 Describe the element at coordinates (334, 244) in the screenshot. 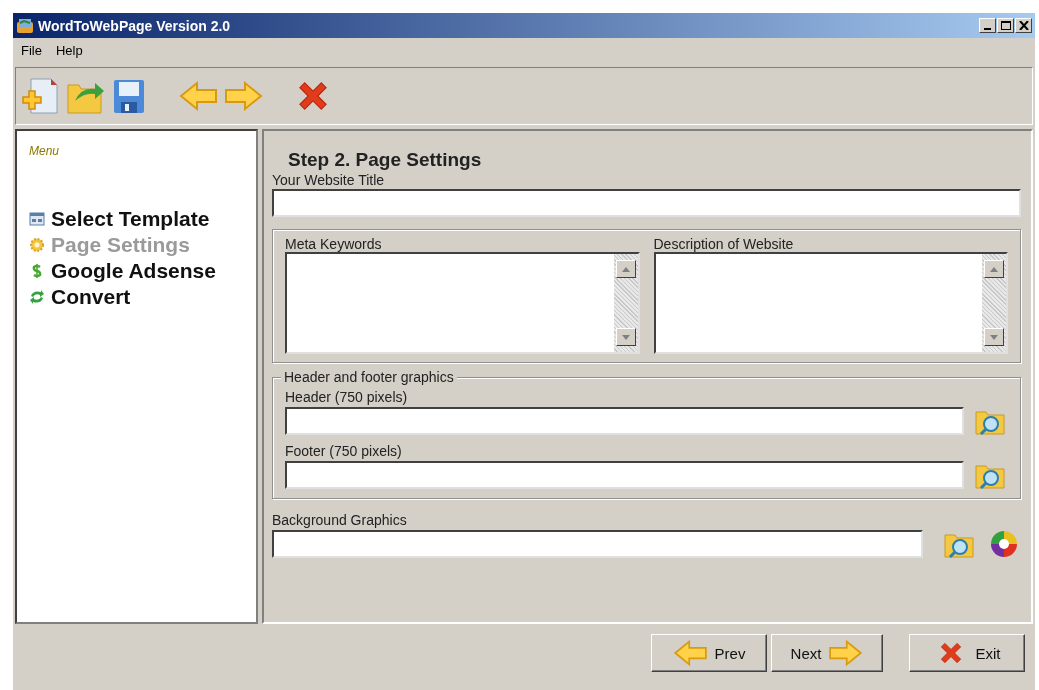

I see `field-label: Meta Keywords` at that location.